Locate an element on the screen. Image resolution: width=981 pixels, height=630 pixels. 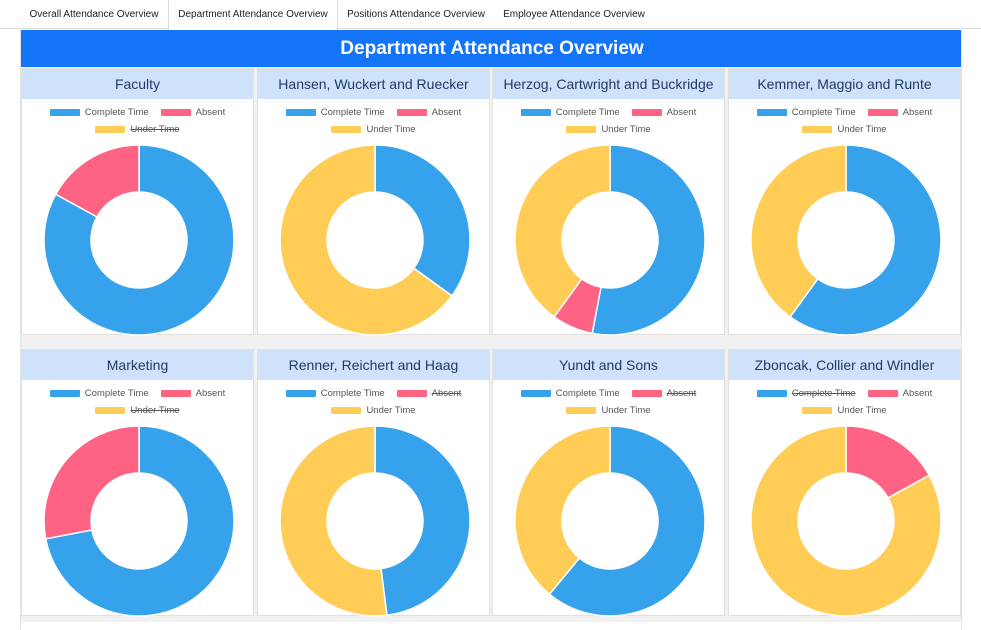
page-title: Department Attendance Overview is located at coordinates (491, 48).